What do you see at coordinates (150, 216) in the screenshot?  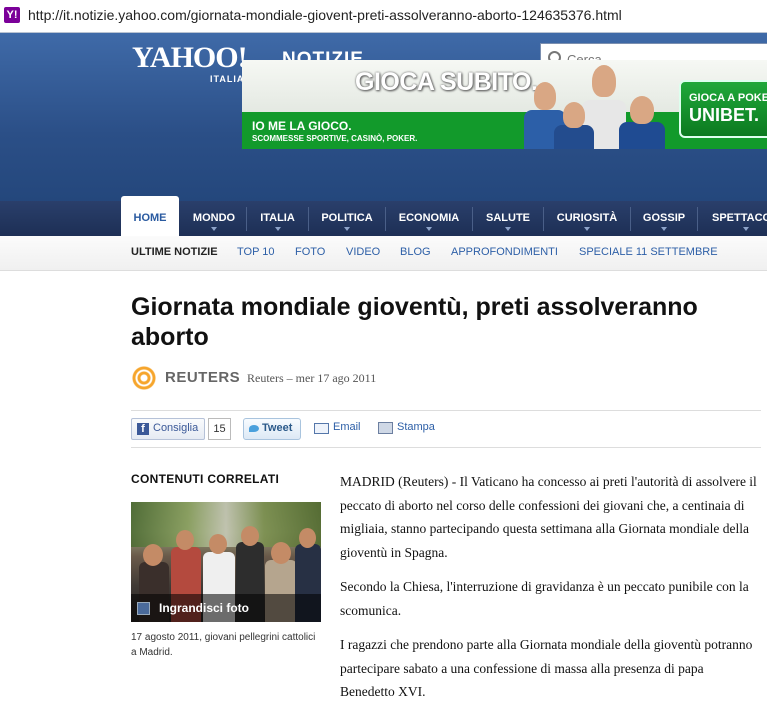 I see `nav-home: HOME` at bounding box center [150, 216].